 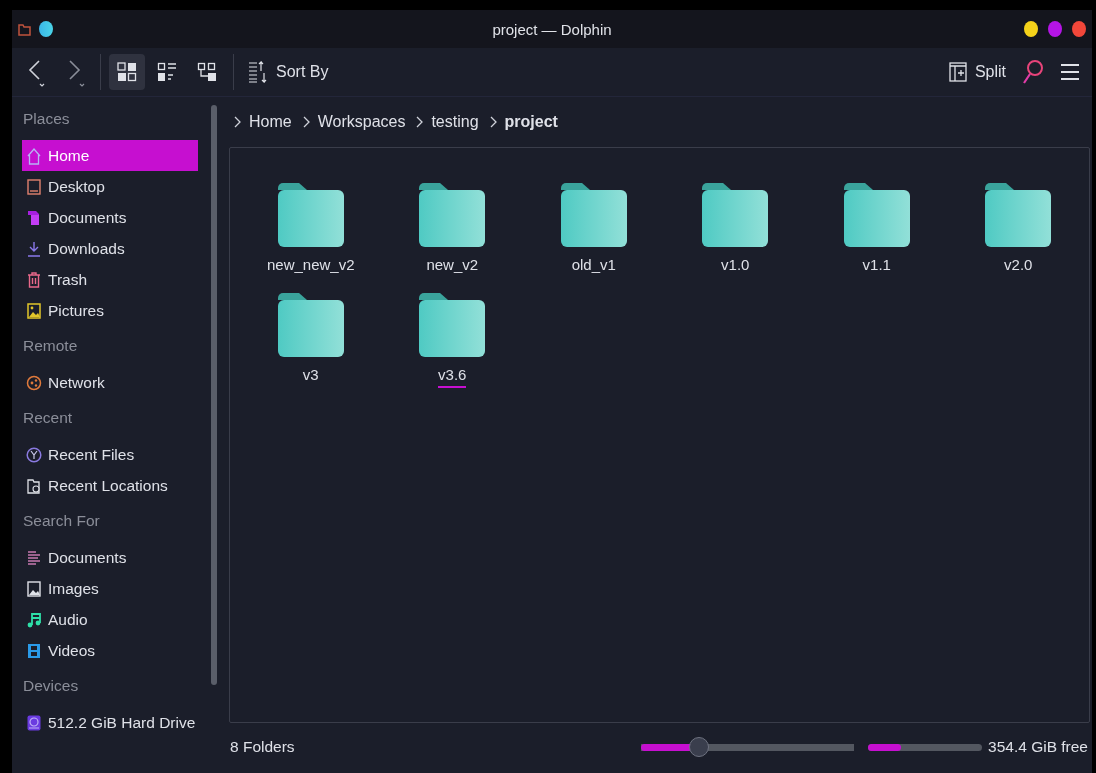 What do you see at coordinates (214, 395) in the screenshot?
I see `scrollbar` at bounding box center [214, 395].